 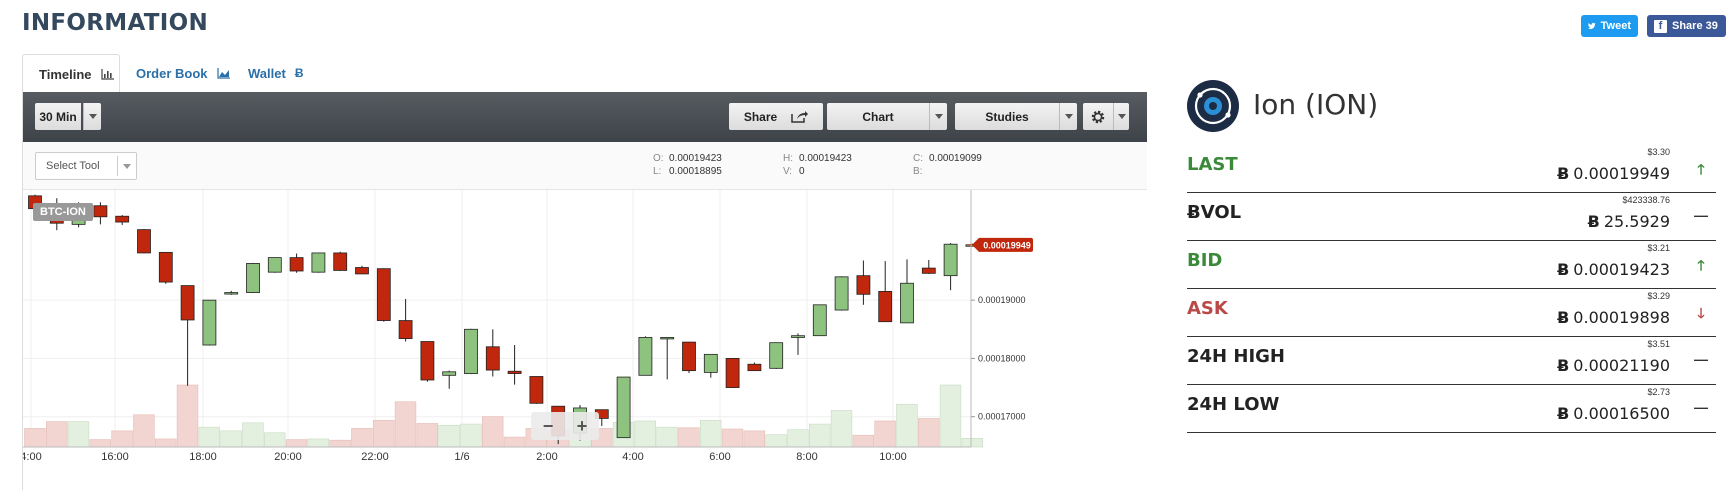 What do you see at coordinates (1002, 358) in the screenshot?
I see `y-tick-label: 0.00018000` at bounding box center [1002, 358].